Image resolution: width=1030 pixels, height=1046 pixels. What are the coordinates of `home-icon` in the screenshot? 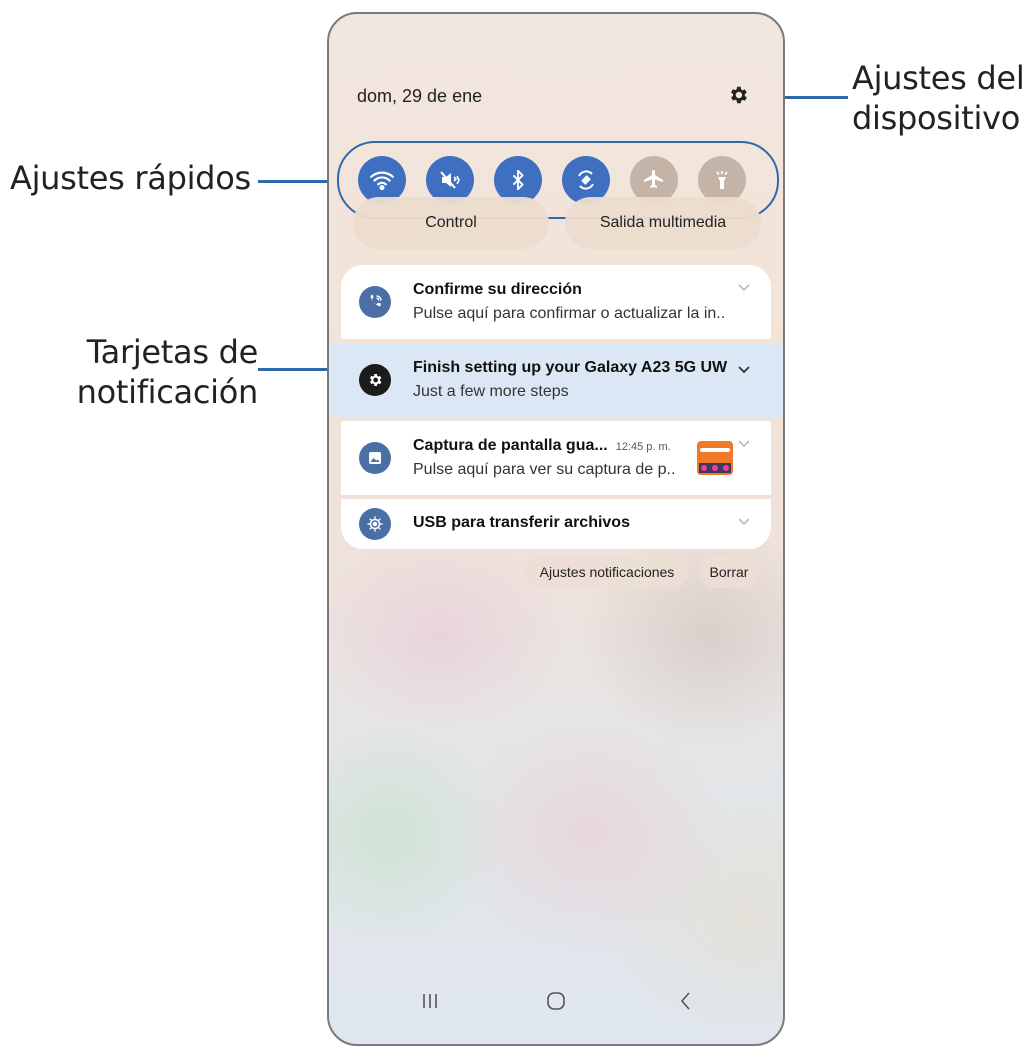 It's located at (556, 1001).